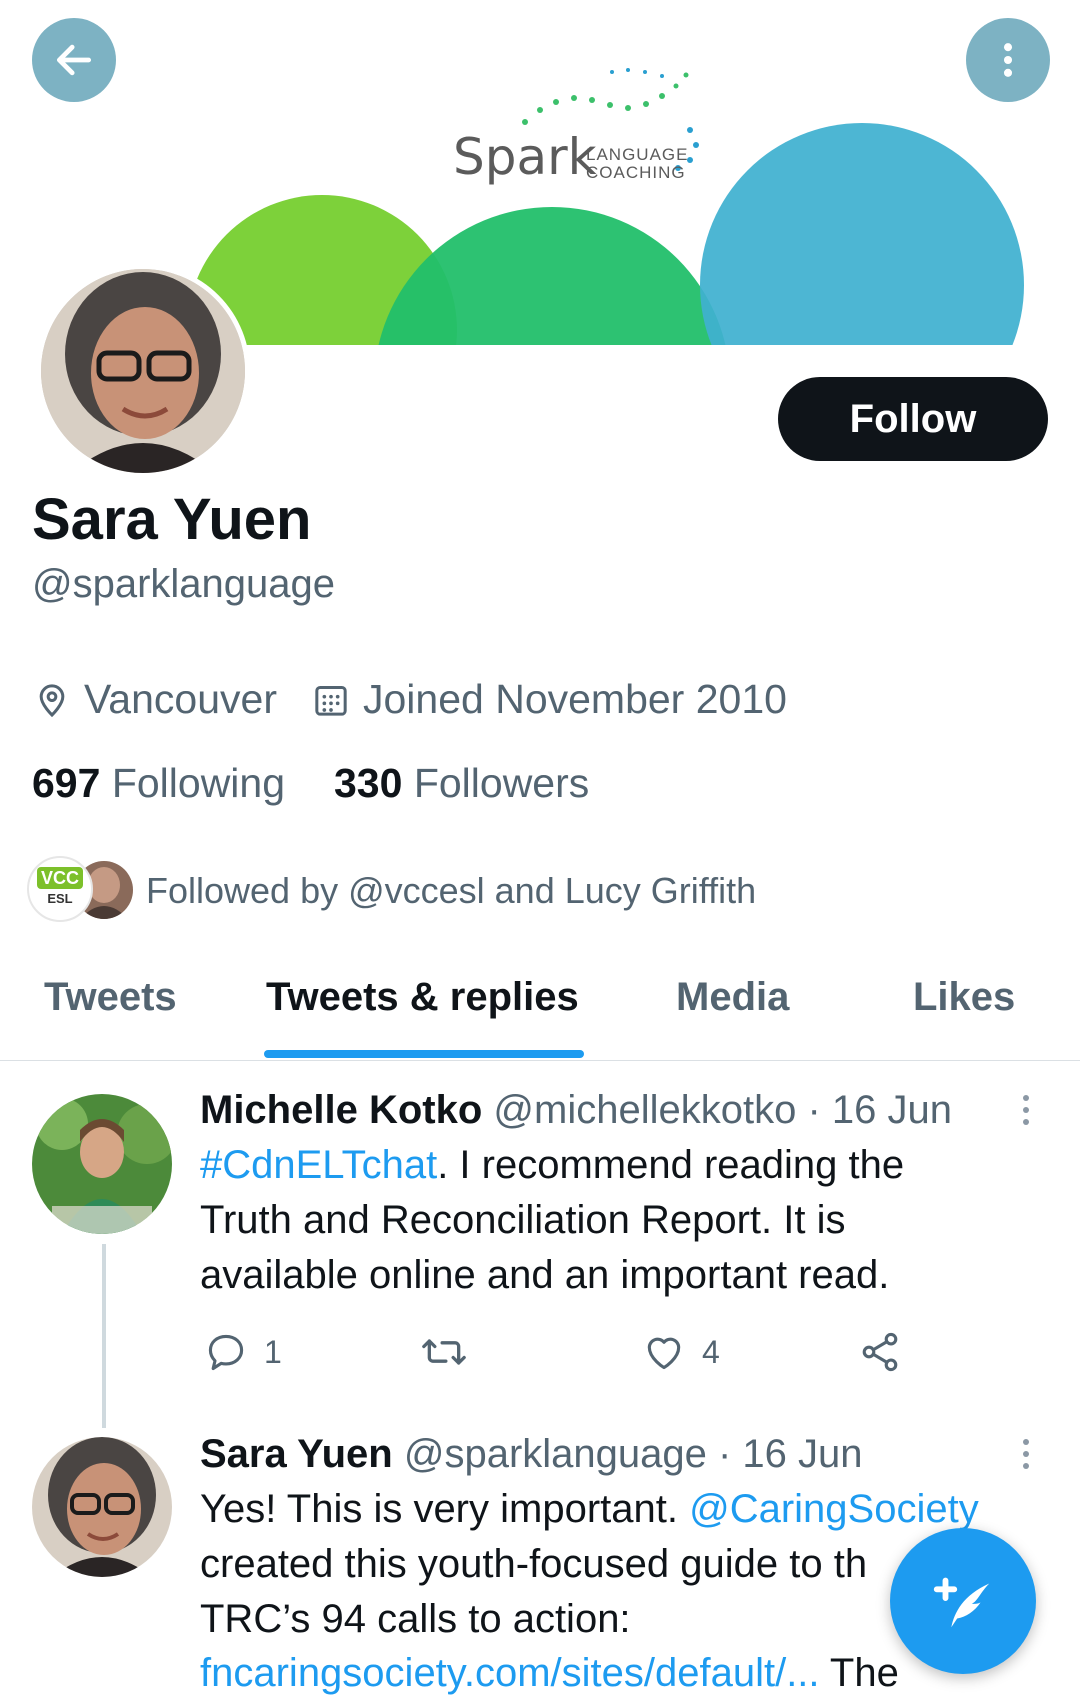 The width and height of the screenshot is (1080, 1701). I want to click on tweet-author-handle: @michellekkotko, so click(644, 1110).